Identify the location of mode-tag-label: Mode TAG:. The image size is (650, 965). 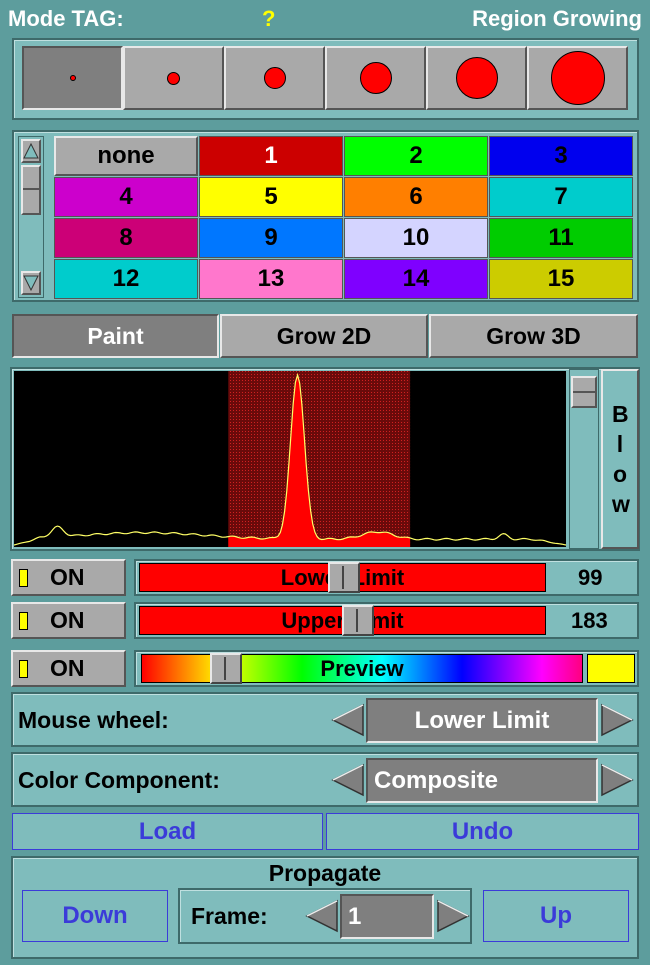
(66, 18).